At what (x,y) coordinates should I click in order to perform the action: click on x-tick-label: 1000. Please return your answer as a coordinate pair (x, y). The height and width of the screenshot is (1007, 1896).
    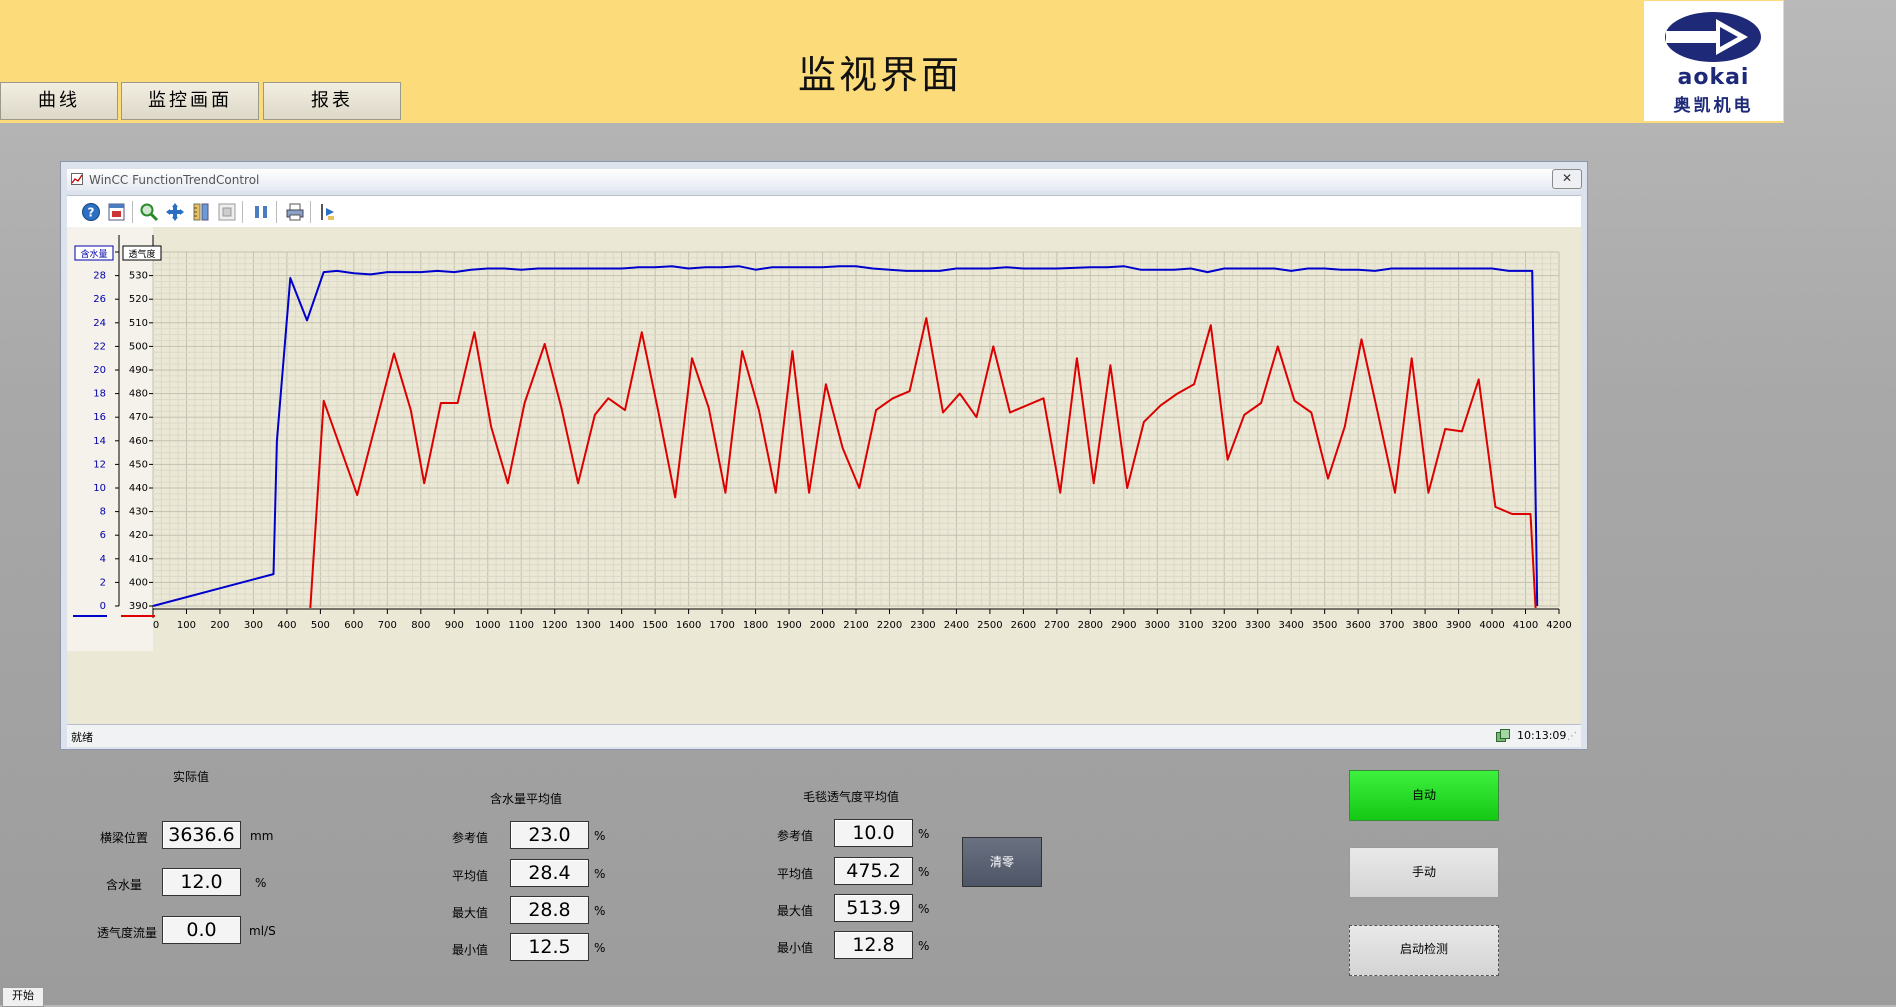
    Looking at the image, I should click on (487, 625).